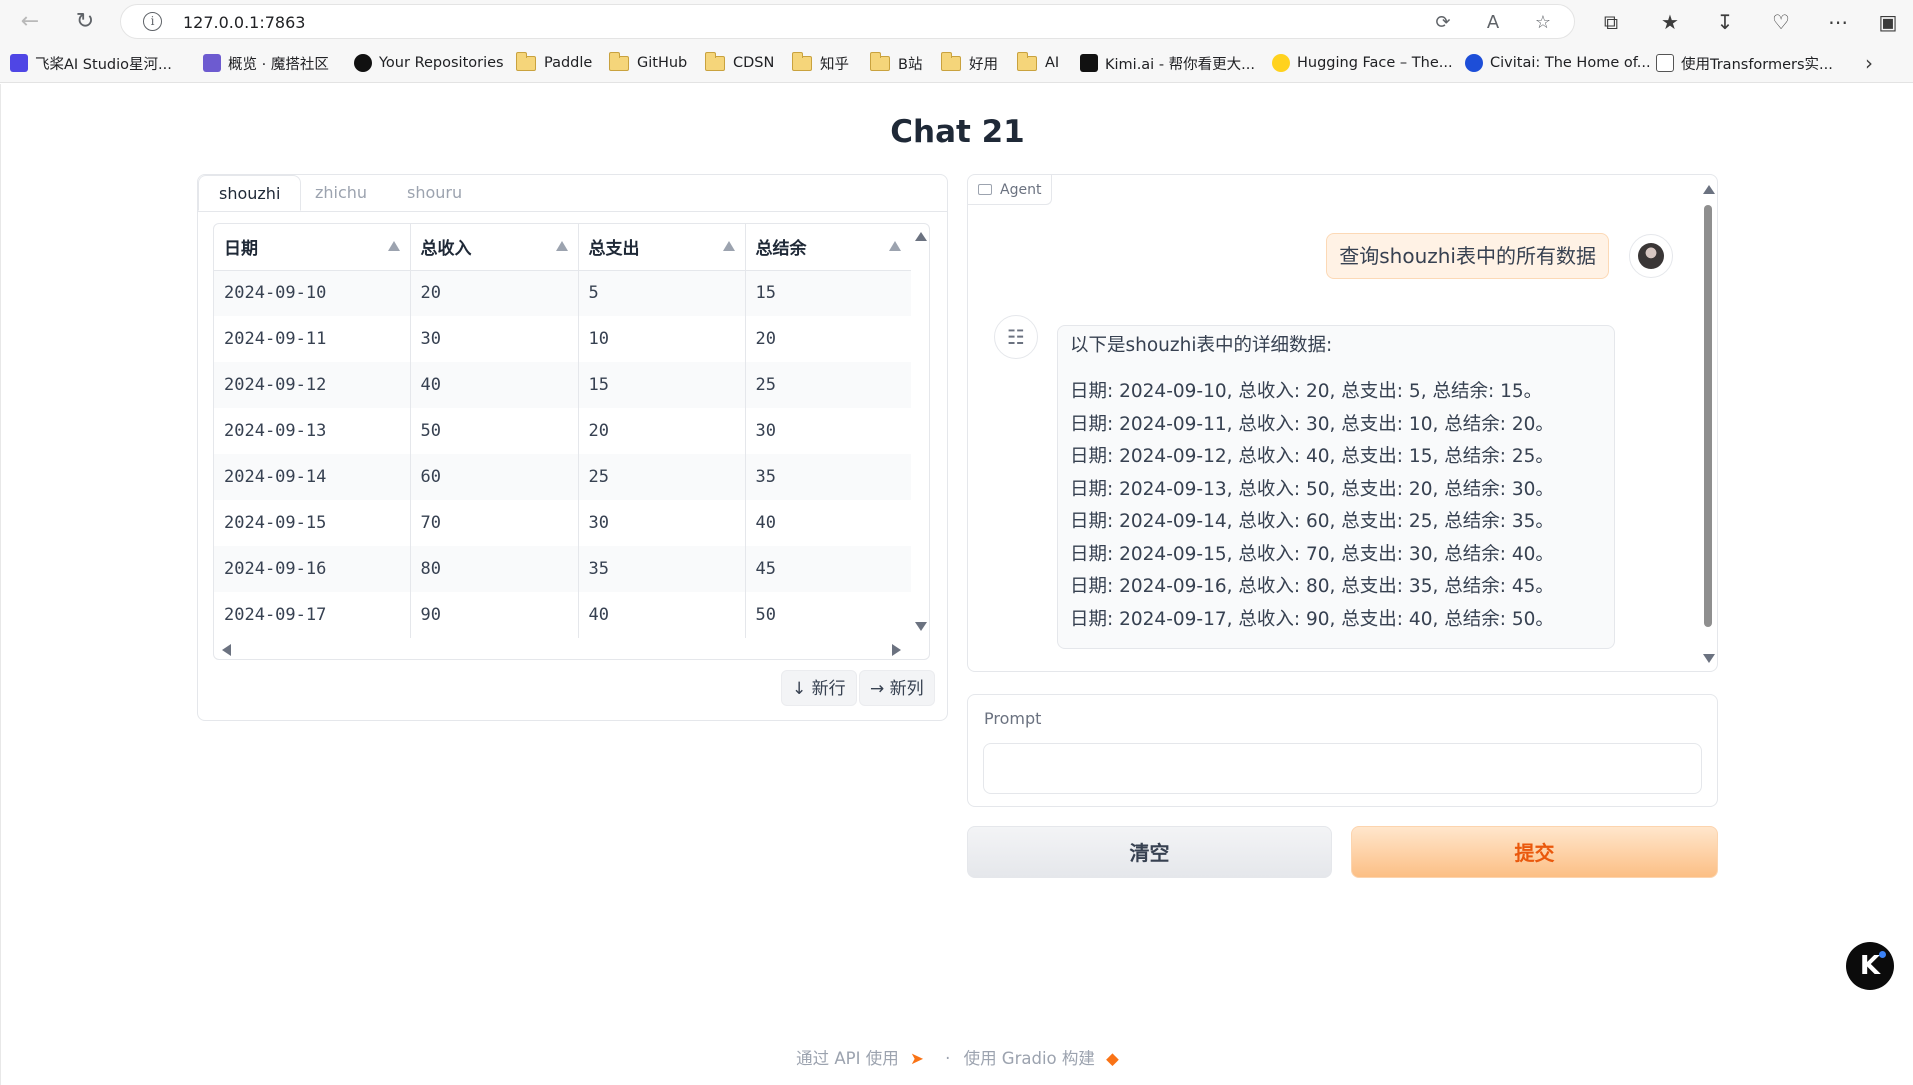  Describe the element at coordinates (1013, 718) in the screenshot. I see `prompt-label: Prompt` at that location.